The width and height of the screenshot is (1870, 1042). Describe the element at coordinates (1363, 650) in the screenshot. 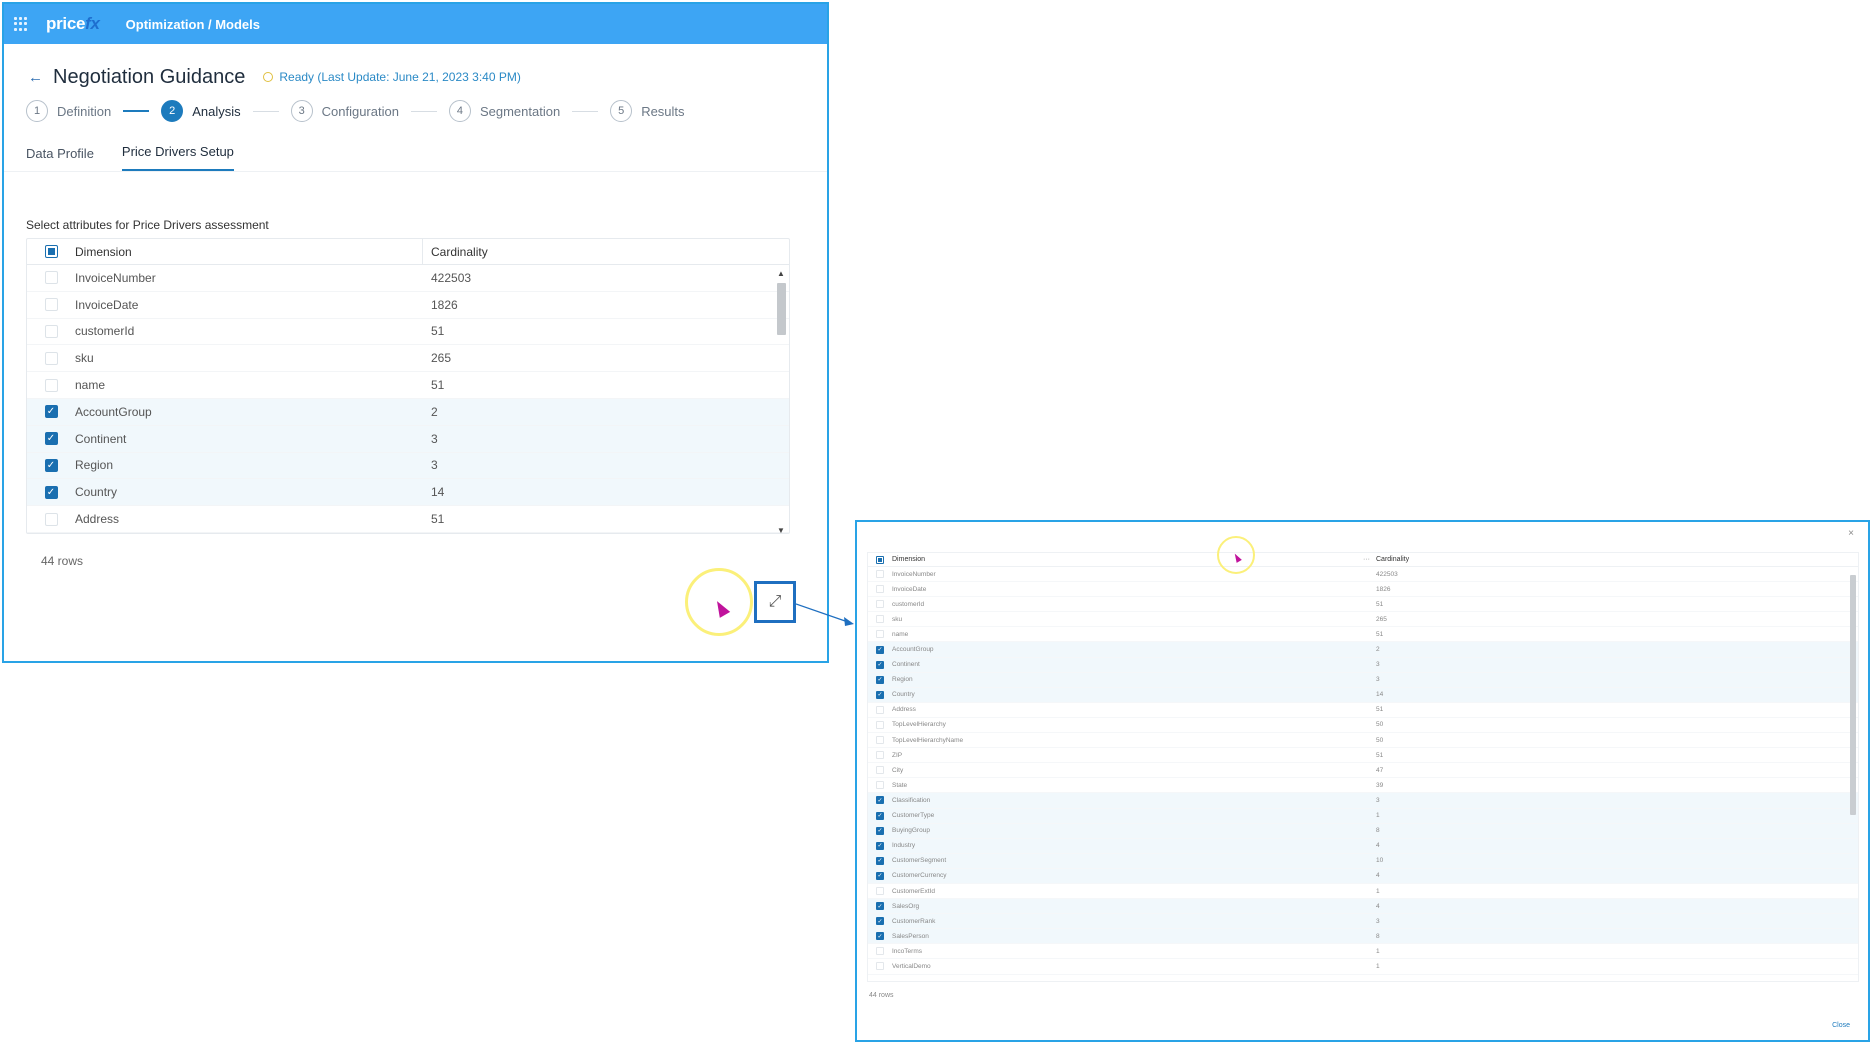

I see `modal-table-row: ✓ AccountGroup 2` at that location.